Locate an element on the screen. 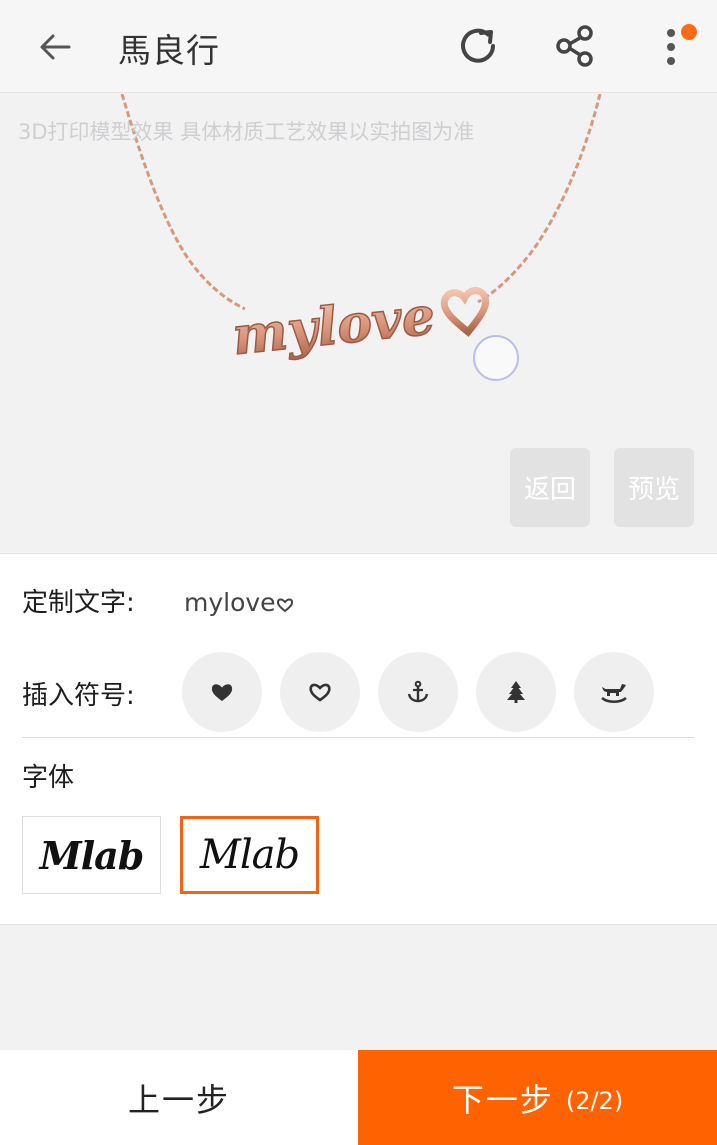  symbol-tree is located at coordinates (516, 692).